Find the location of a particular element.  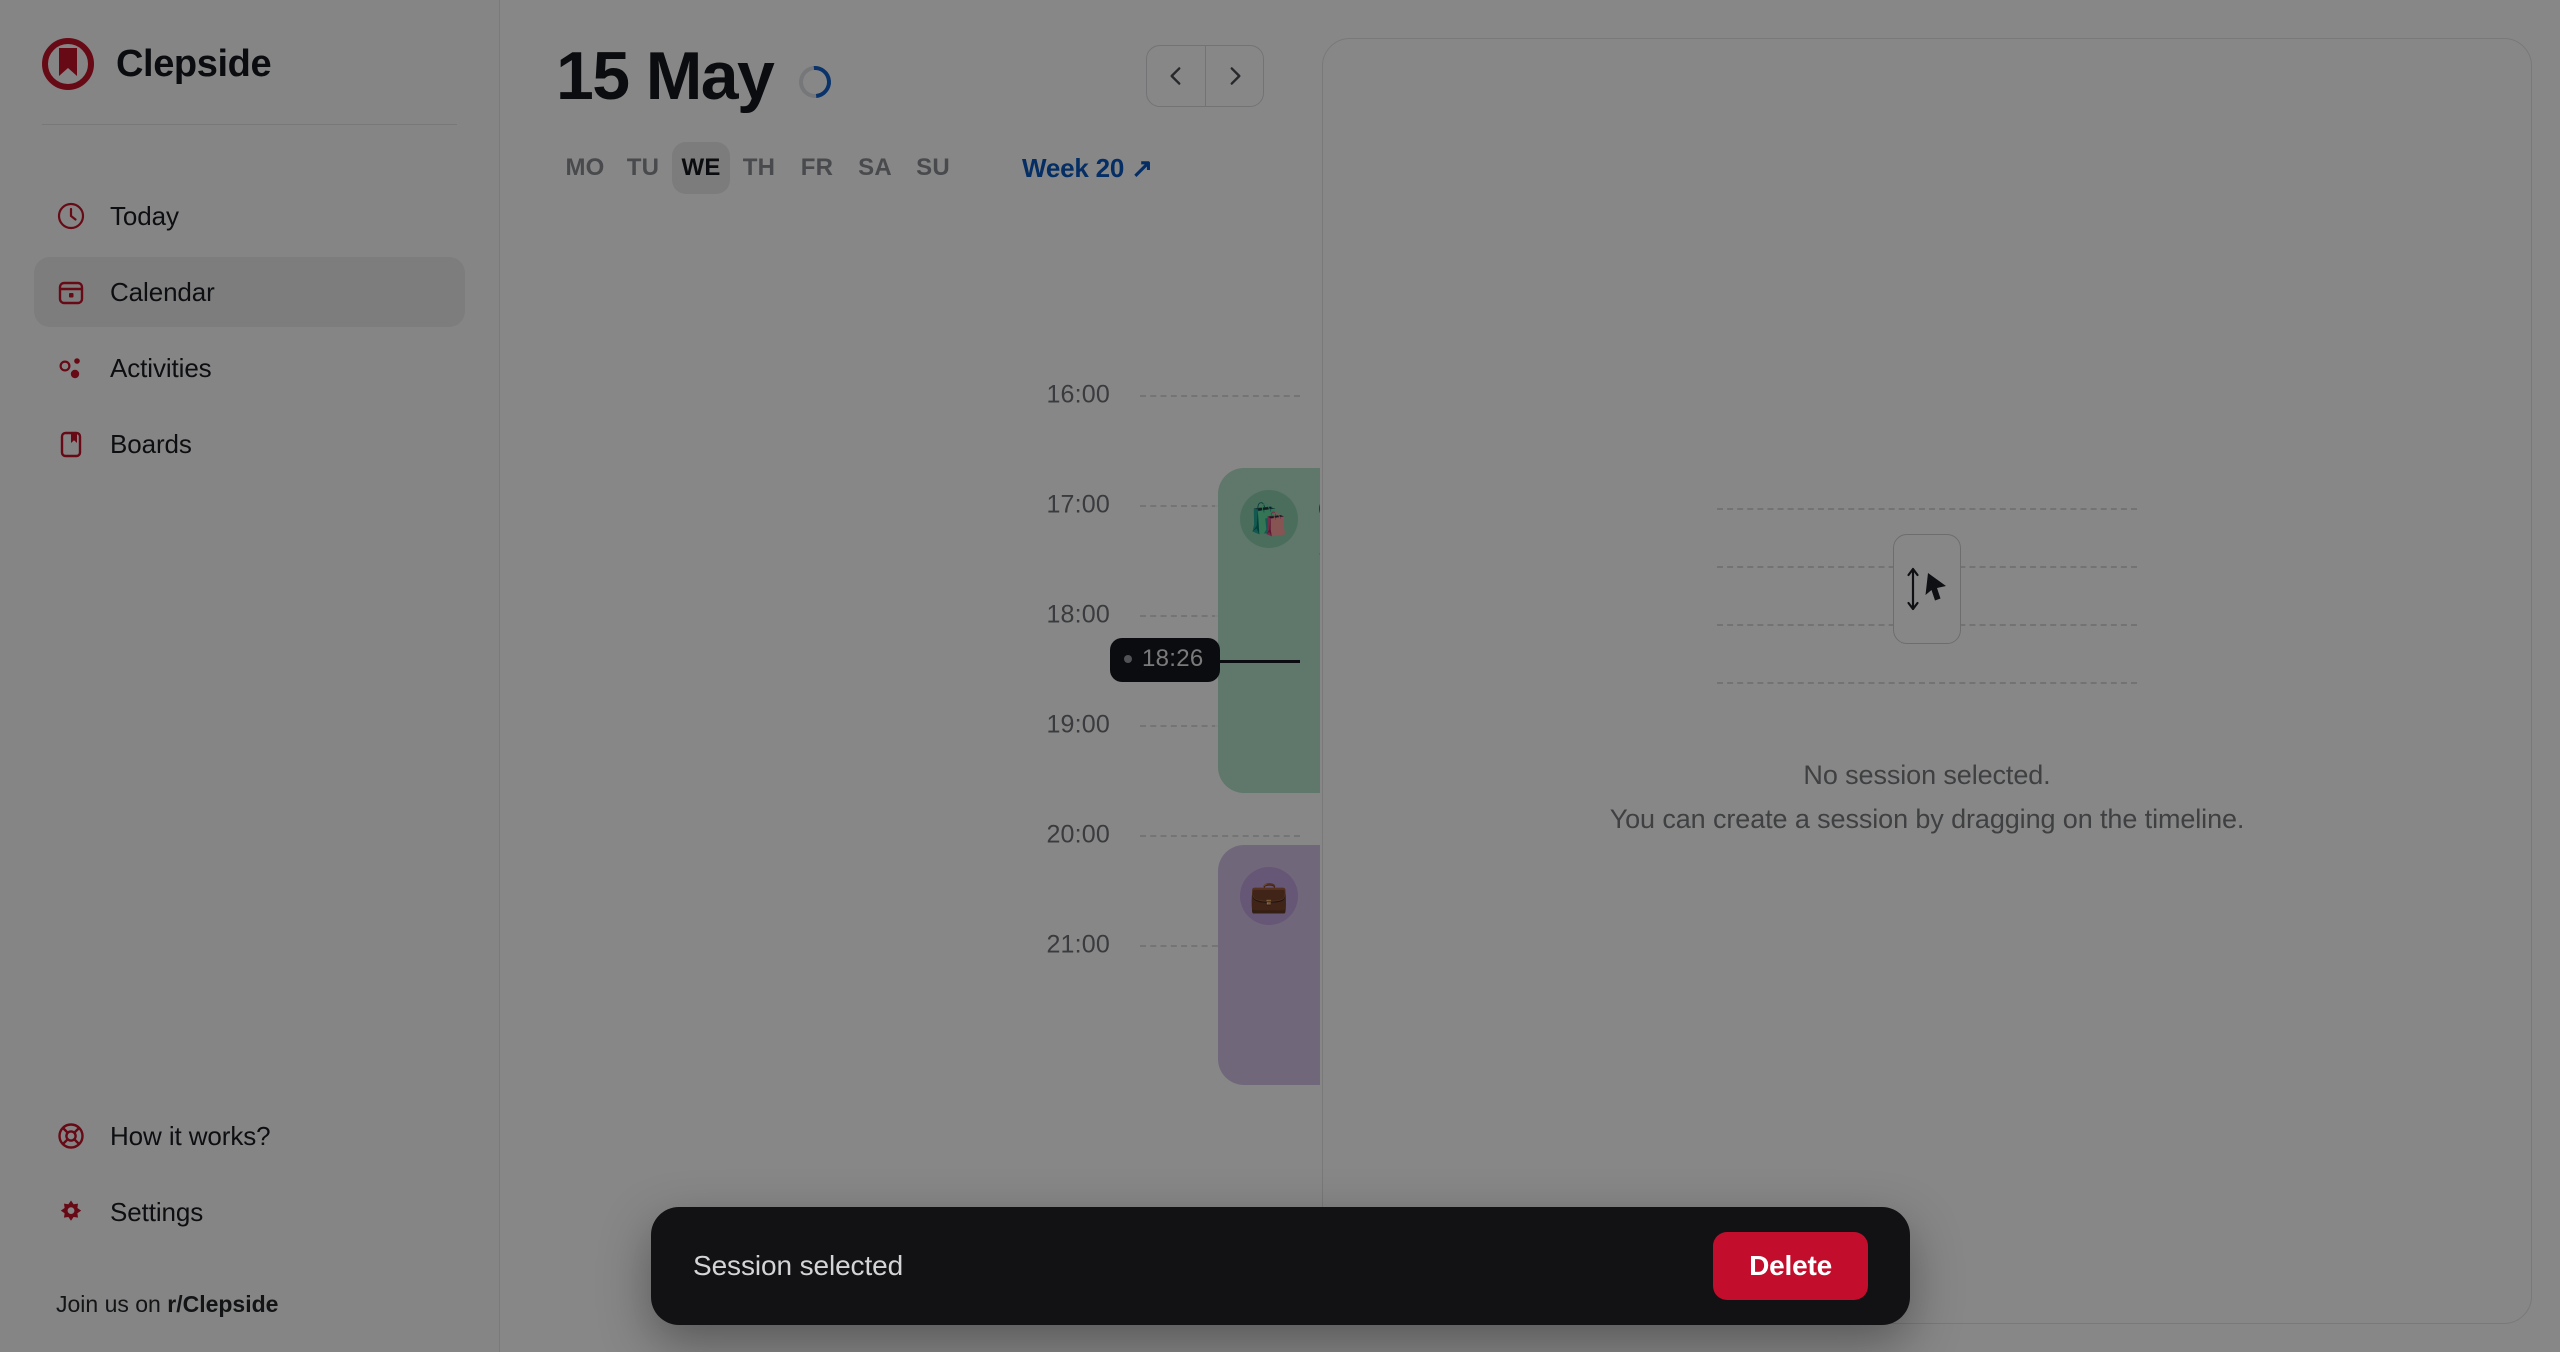

chevron-right-icon is located at coordinates (1235, 76).